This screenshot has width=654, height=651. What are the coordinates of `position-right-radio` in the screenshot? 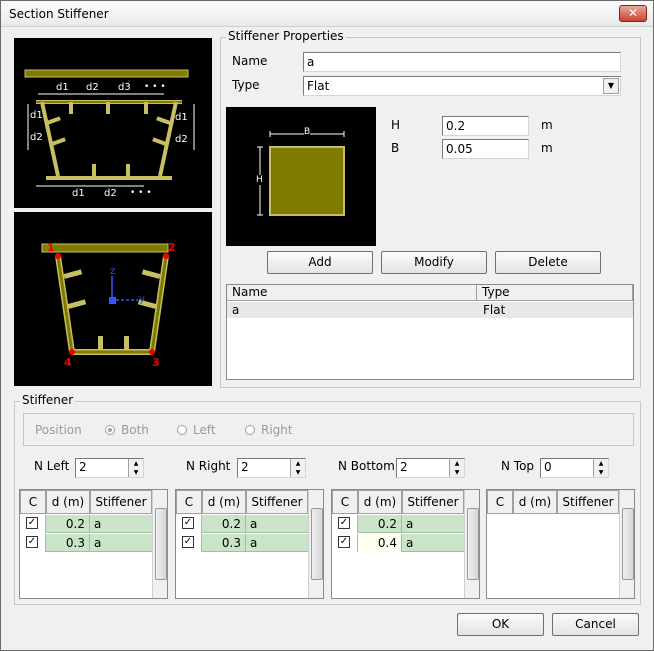 It's located at (250, 430).